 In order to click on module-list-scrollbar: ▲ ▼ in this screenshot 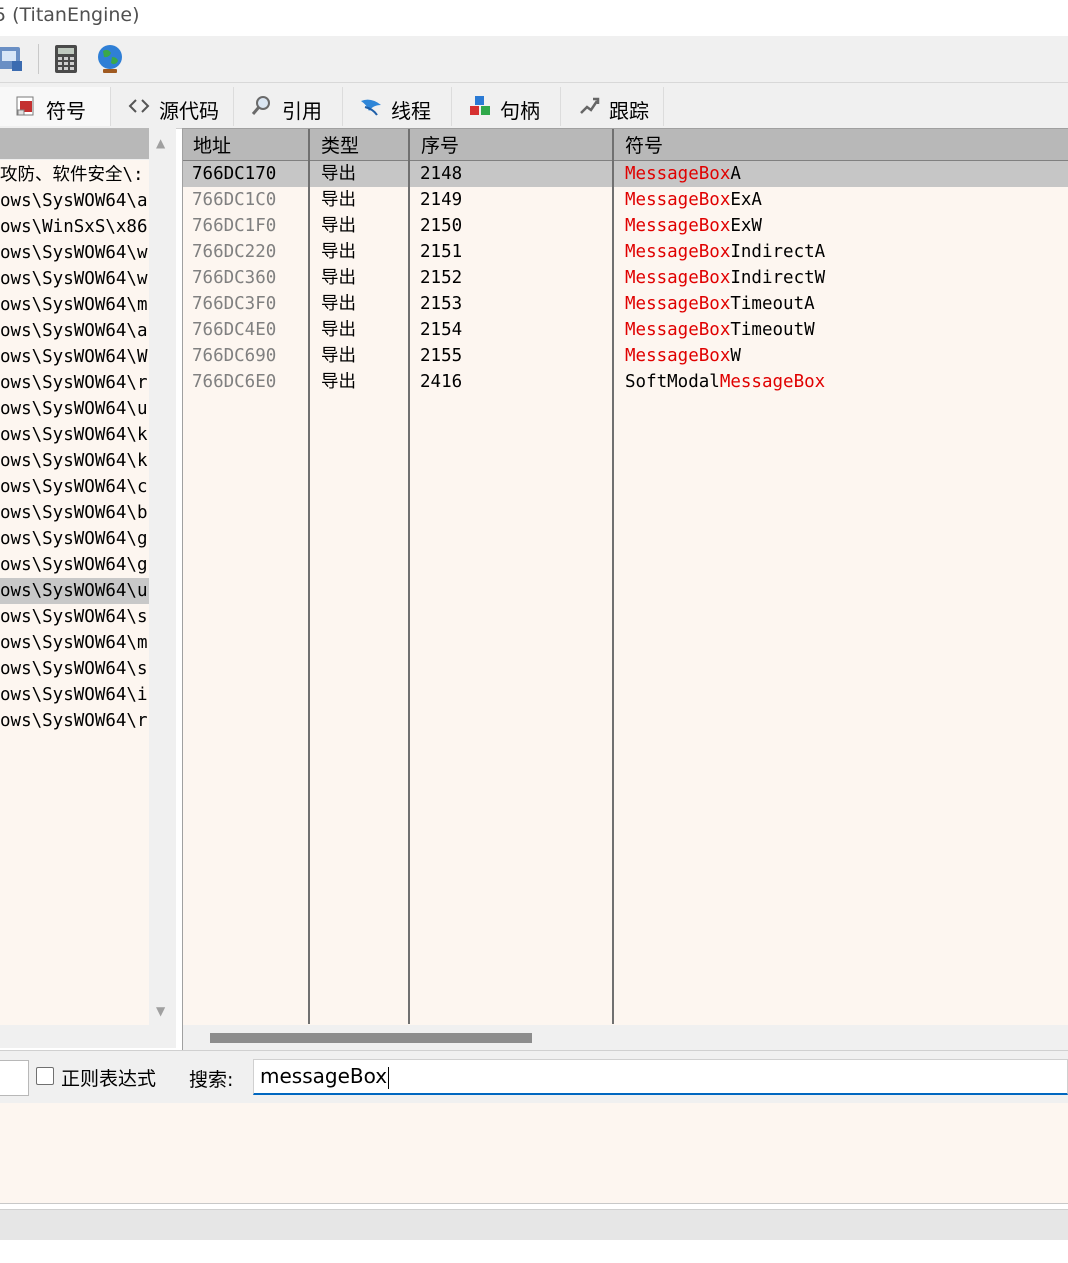, I will do `click(163, 576)`.